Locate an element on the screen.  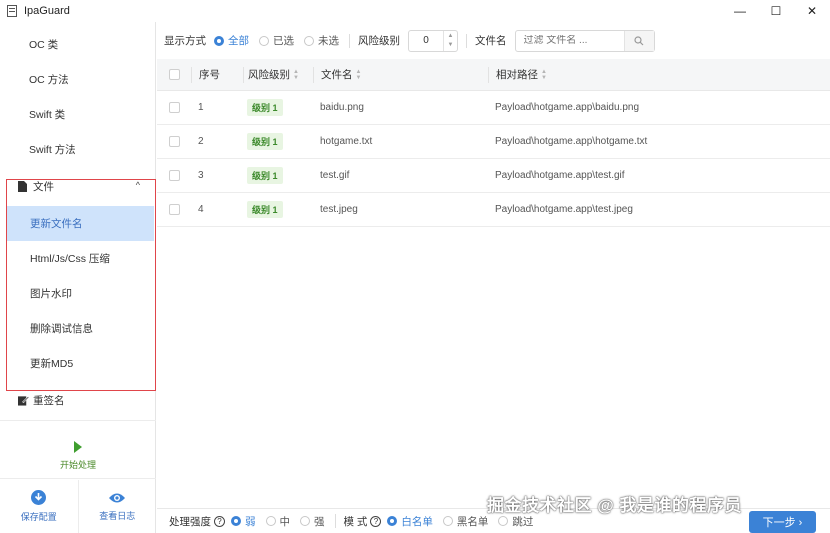
search-input is located at coordinates (569, 40).